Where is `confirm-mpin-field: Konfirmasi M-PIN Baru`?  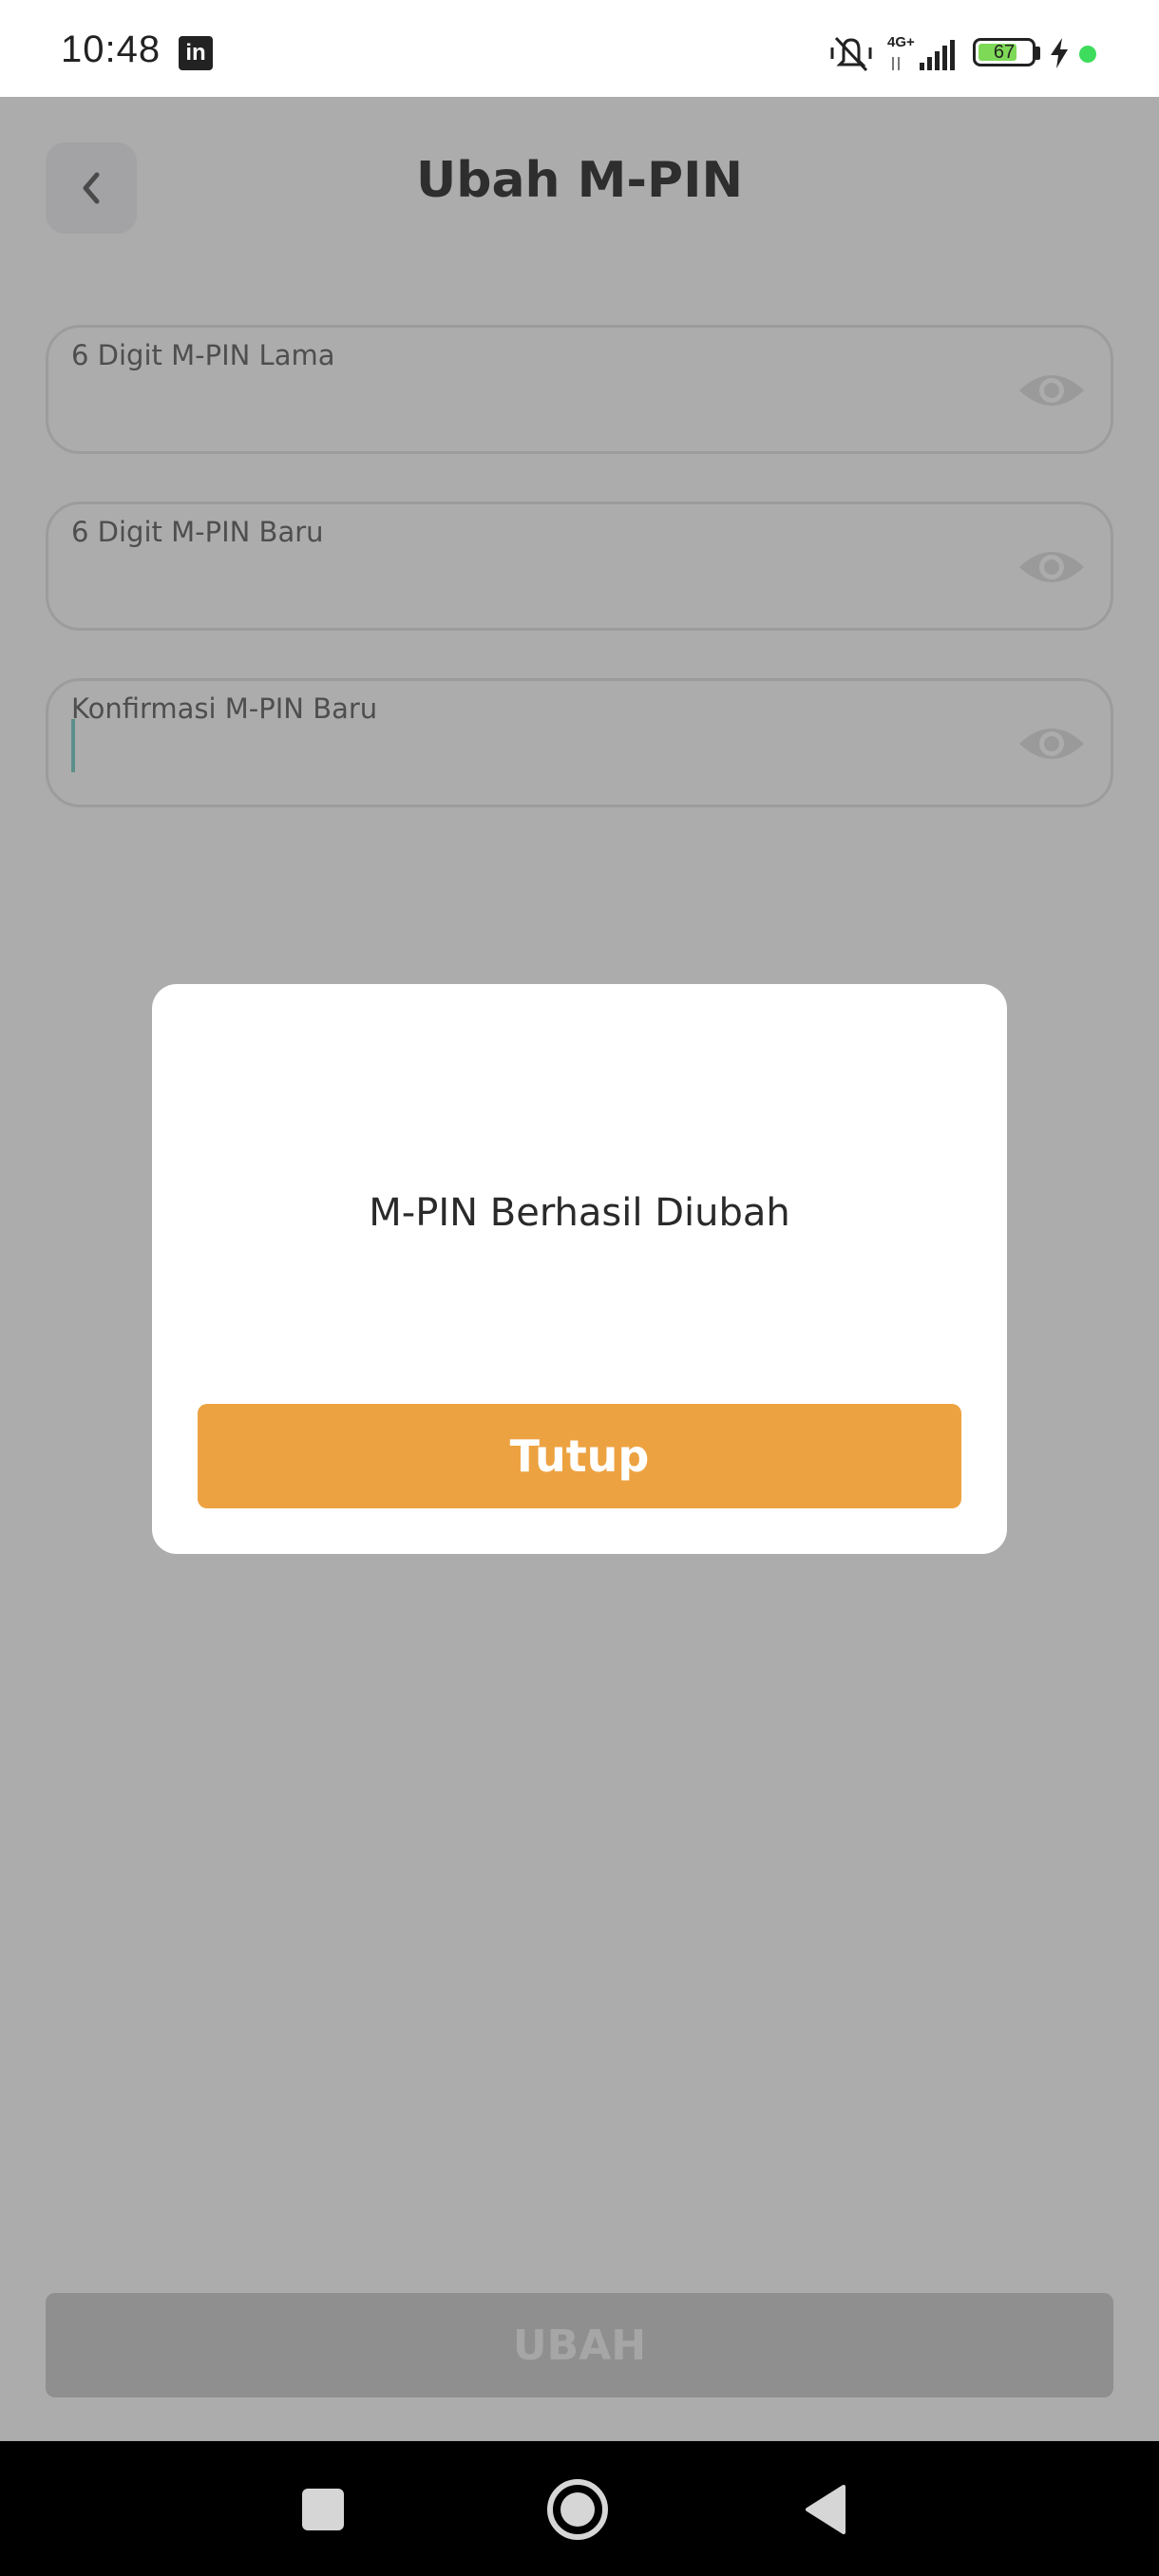 confirm-mpin-field: Konfirmasi M-PIN Baru is located at coordinates (579, 742).